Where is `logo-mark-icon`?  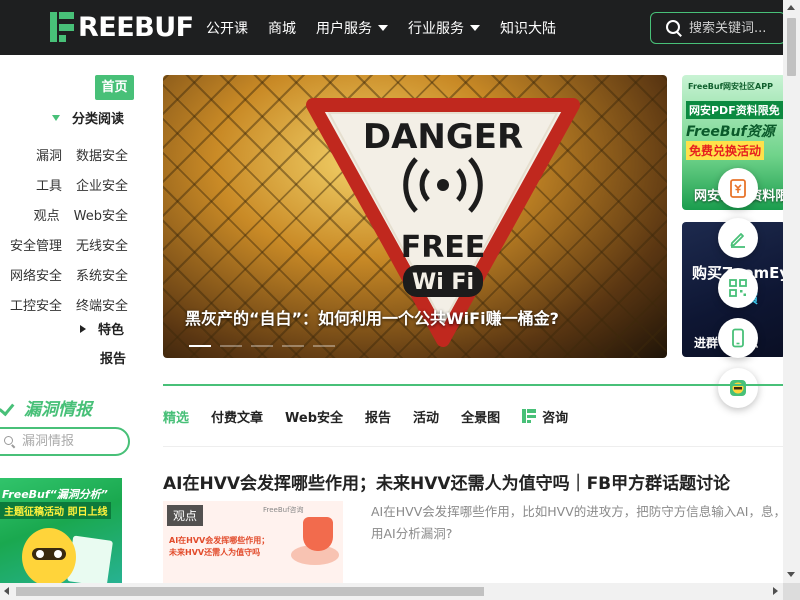
logo-mark-icon is located at coordinates (62, 27).